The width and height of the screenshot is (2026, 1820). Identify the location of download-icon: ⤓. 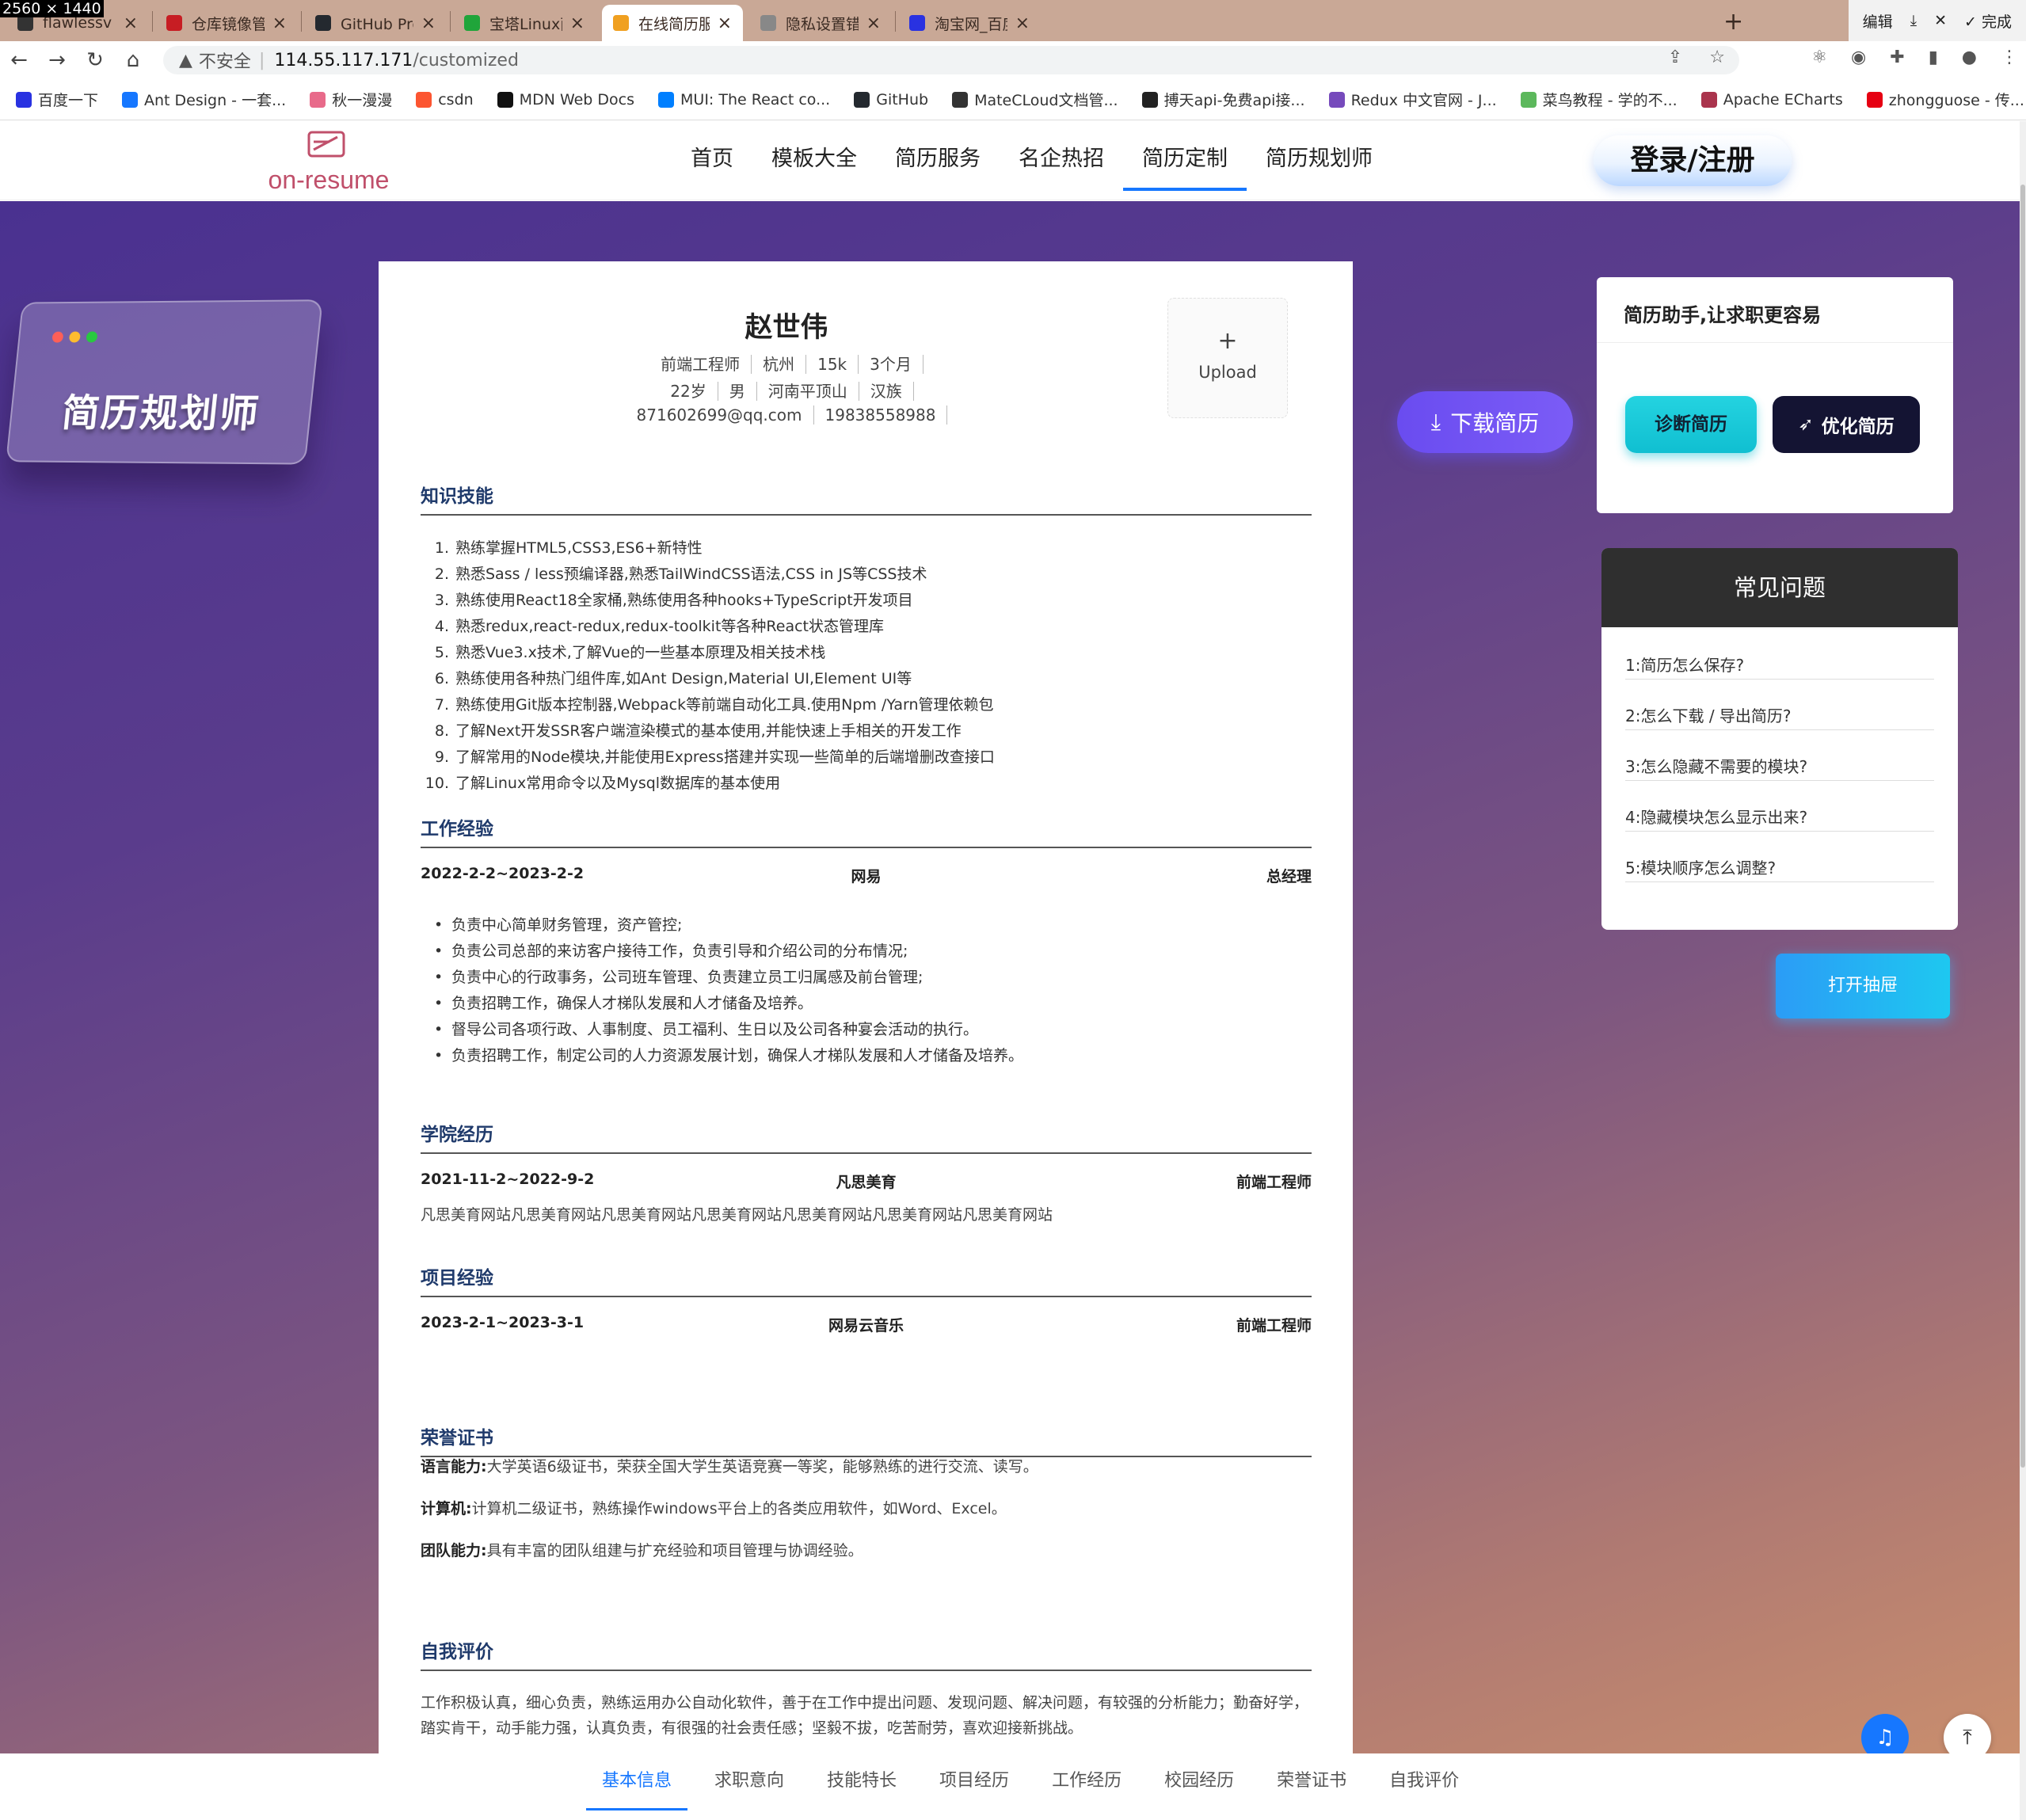
(1913, 20).